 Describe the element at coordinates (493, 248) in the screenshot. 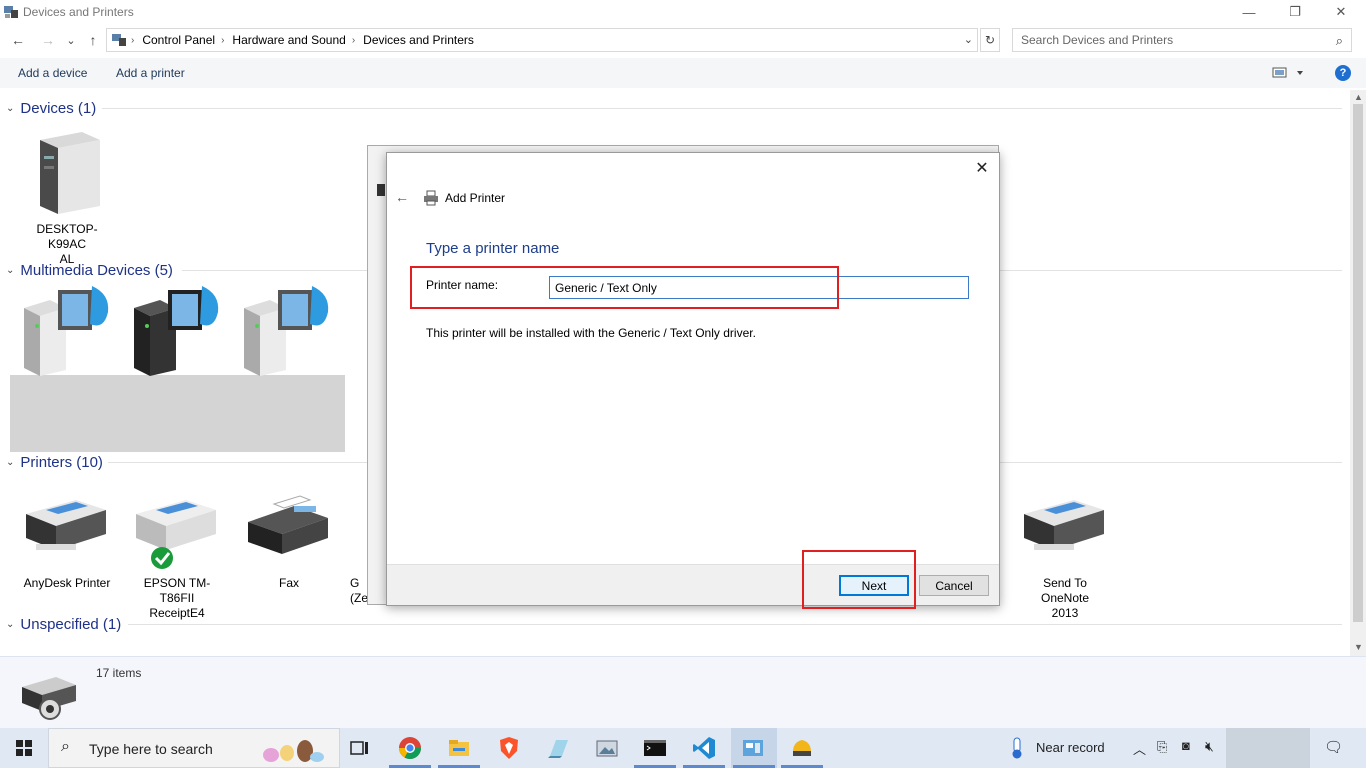

I see `dialog-heading: Type a printer name` at that location.